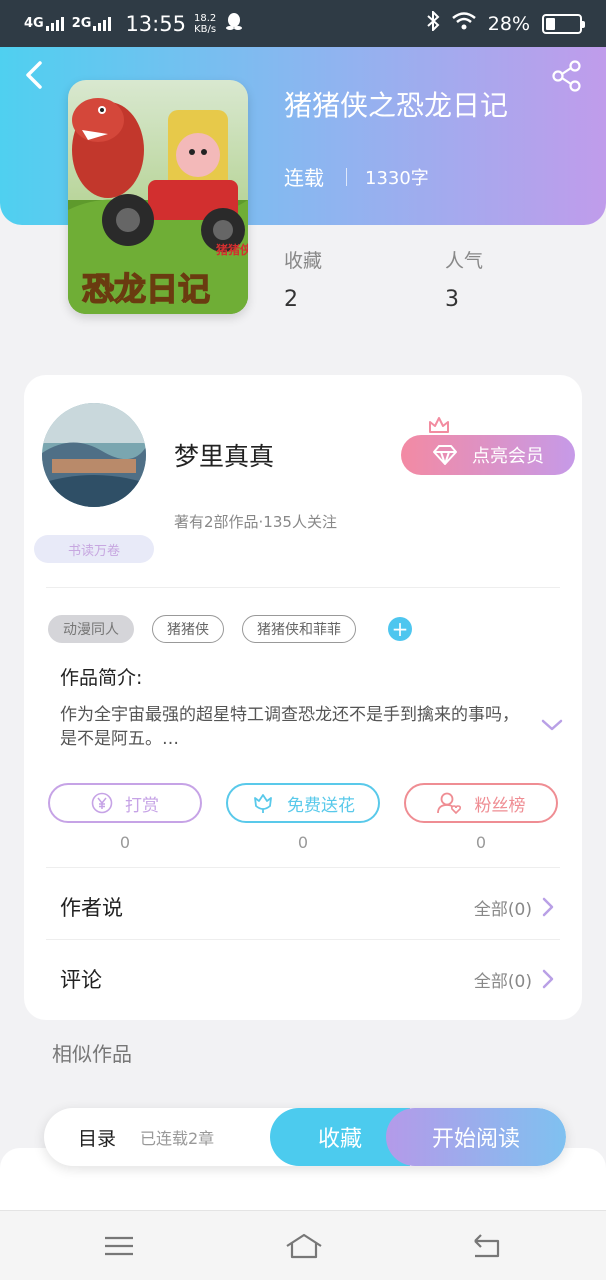 The height and width of the screenshot is (1280, 606). Describe the element at coordinates (91, 908) in the screenshot. I see `row-label: 作者说` at that location.